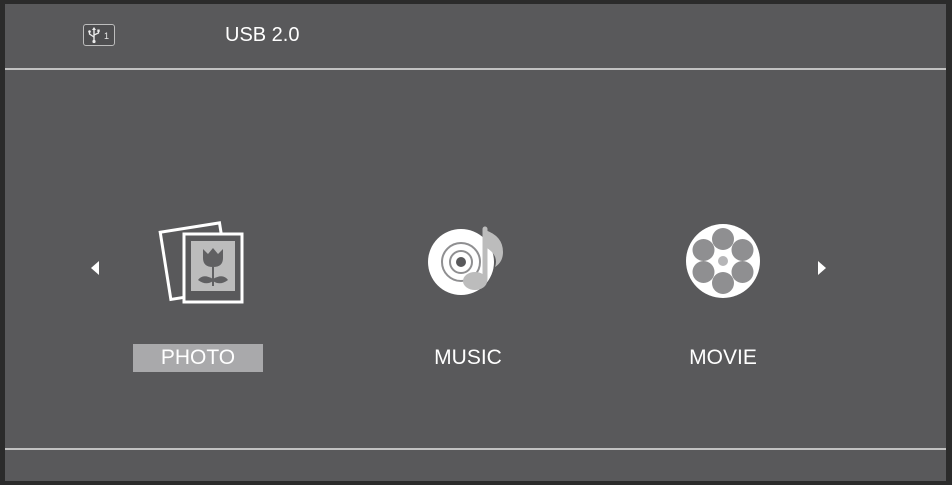 Image resolution: width=952 pixels, height=485 pixels. What do you see at coordinates (201, 264) in the screenshot?
I see `photo-icon` at bounding box center [201, 264].